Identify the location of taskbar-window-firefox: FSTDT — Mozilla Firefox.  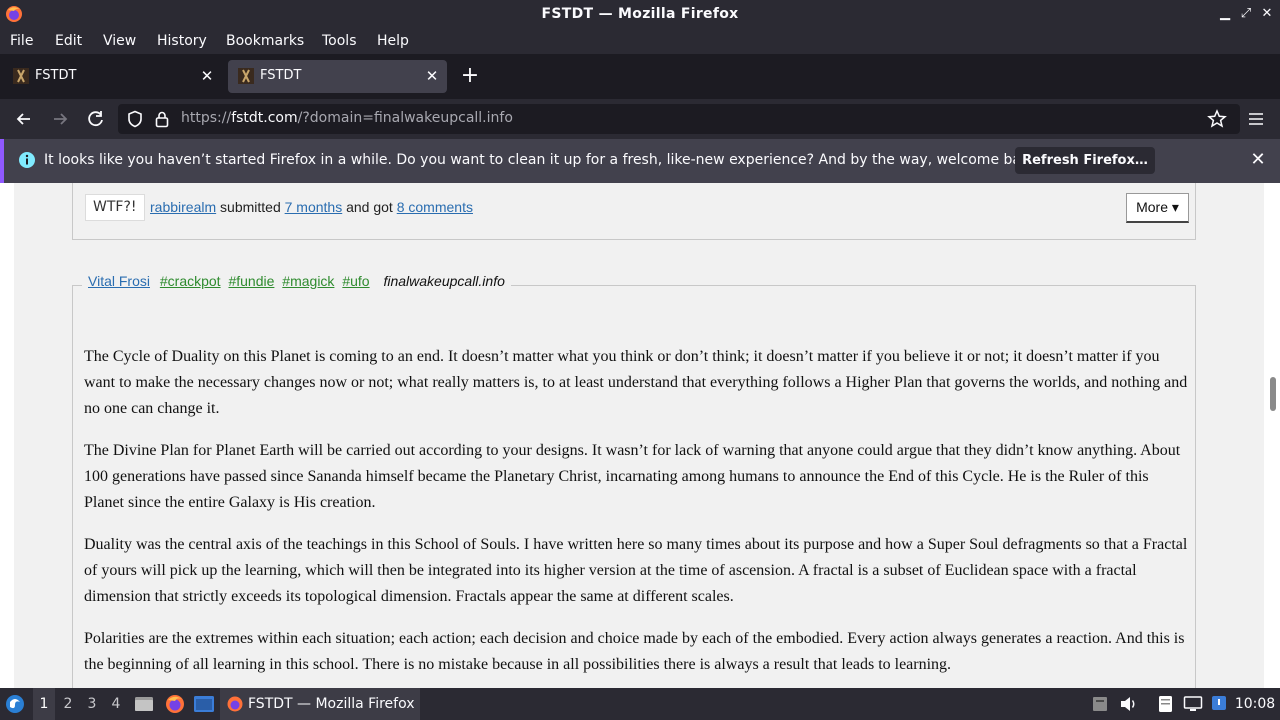
(320, 704).